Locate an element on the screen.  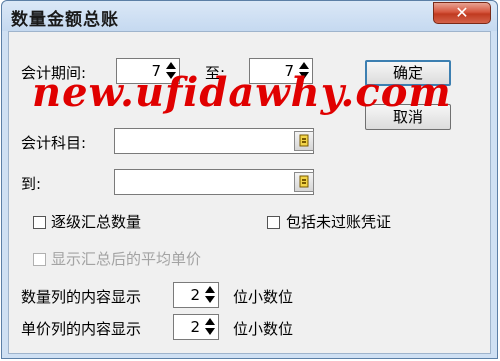
close-button: ✕ is located at coordinates (462, 13).